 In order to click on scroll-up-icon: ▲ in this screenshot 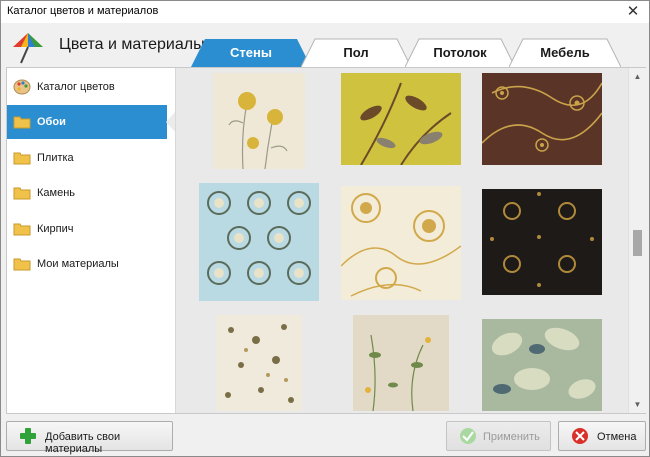, I will do `click(637, 76)`.